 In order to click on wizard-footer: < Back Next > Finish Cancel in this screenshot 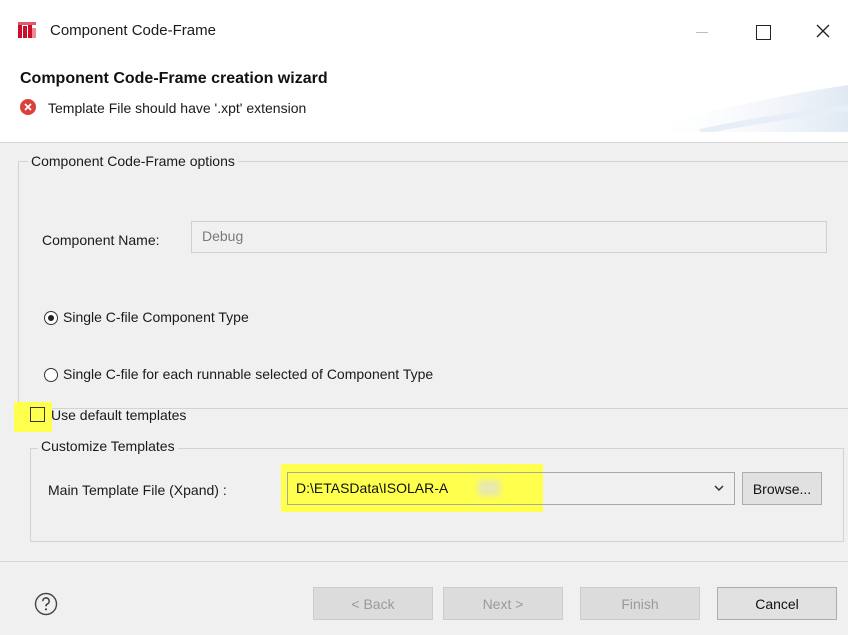, I will do `click(424, 598)`.